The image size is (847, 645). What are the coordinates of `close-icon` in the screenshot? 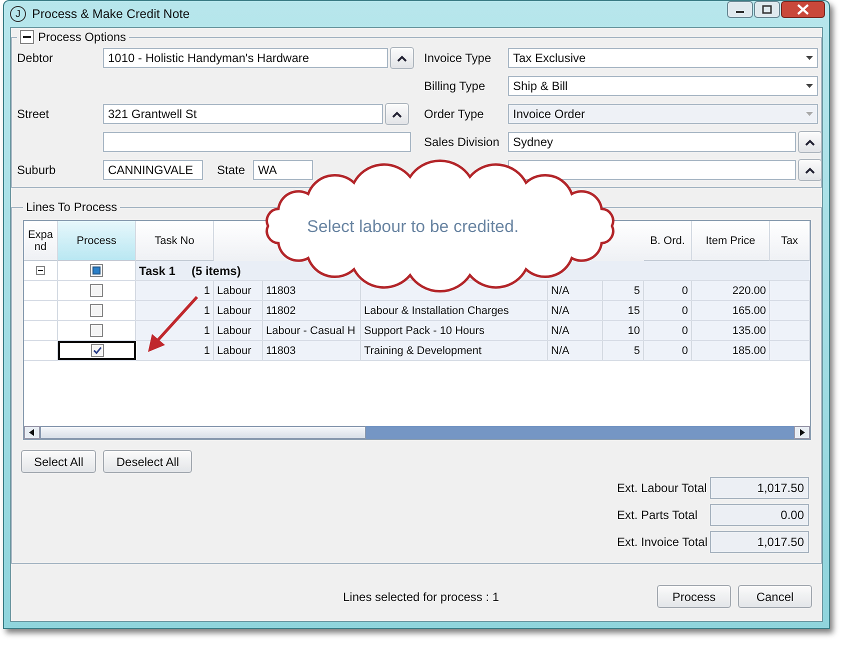 It's located at (803, 9).